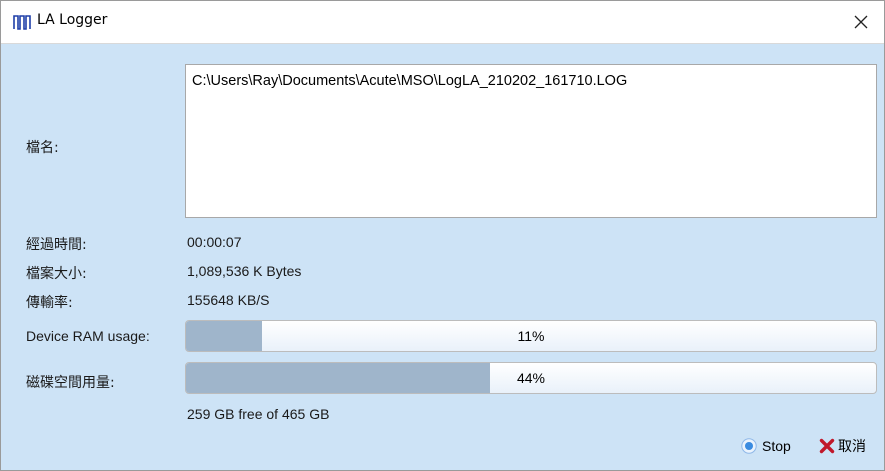 The image size is (885, 471). I want to click on stop-button: Stop, so click(766, 446).